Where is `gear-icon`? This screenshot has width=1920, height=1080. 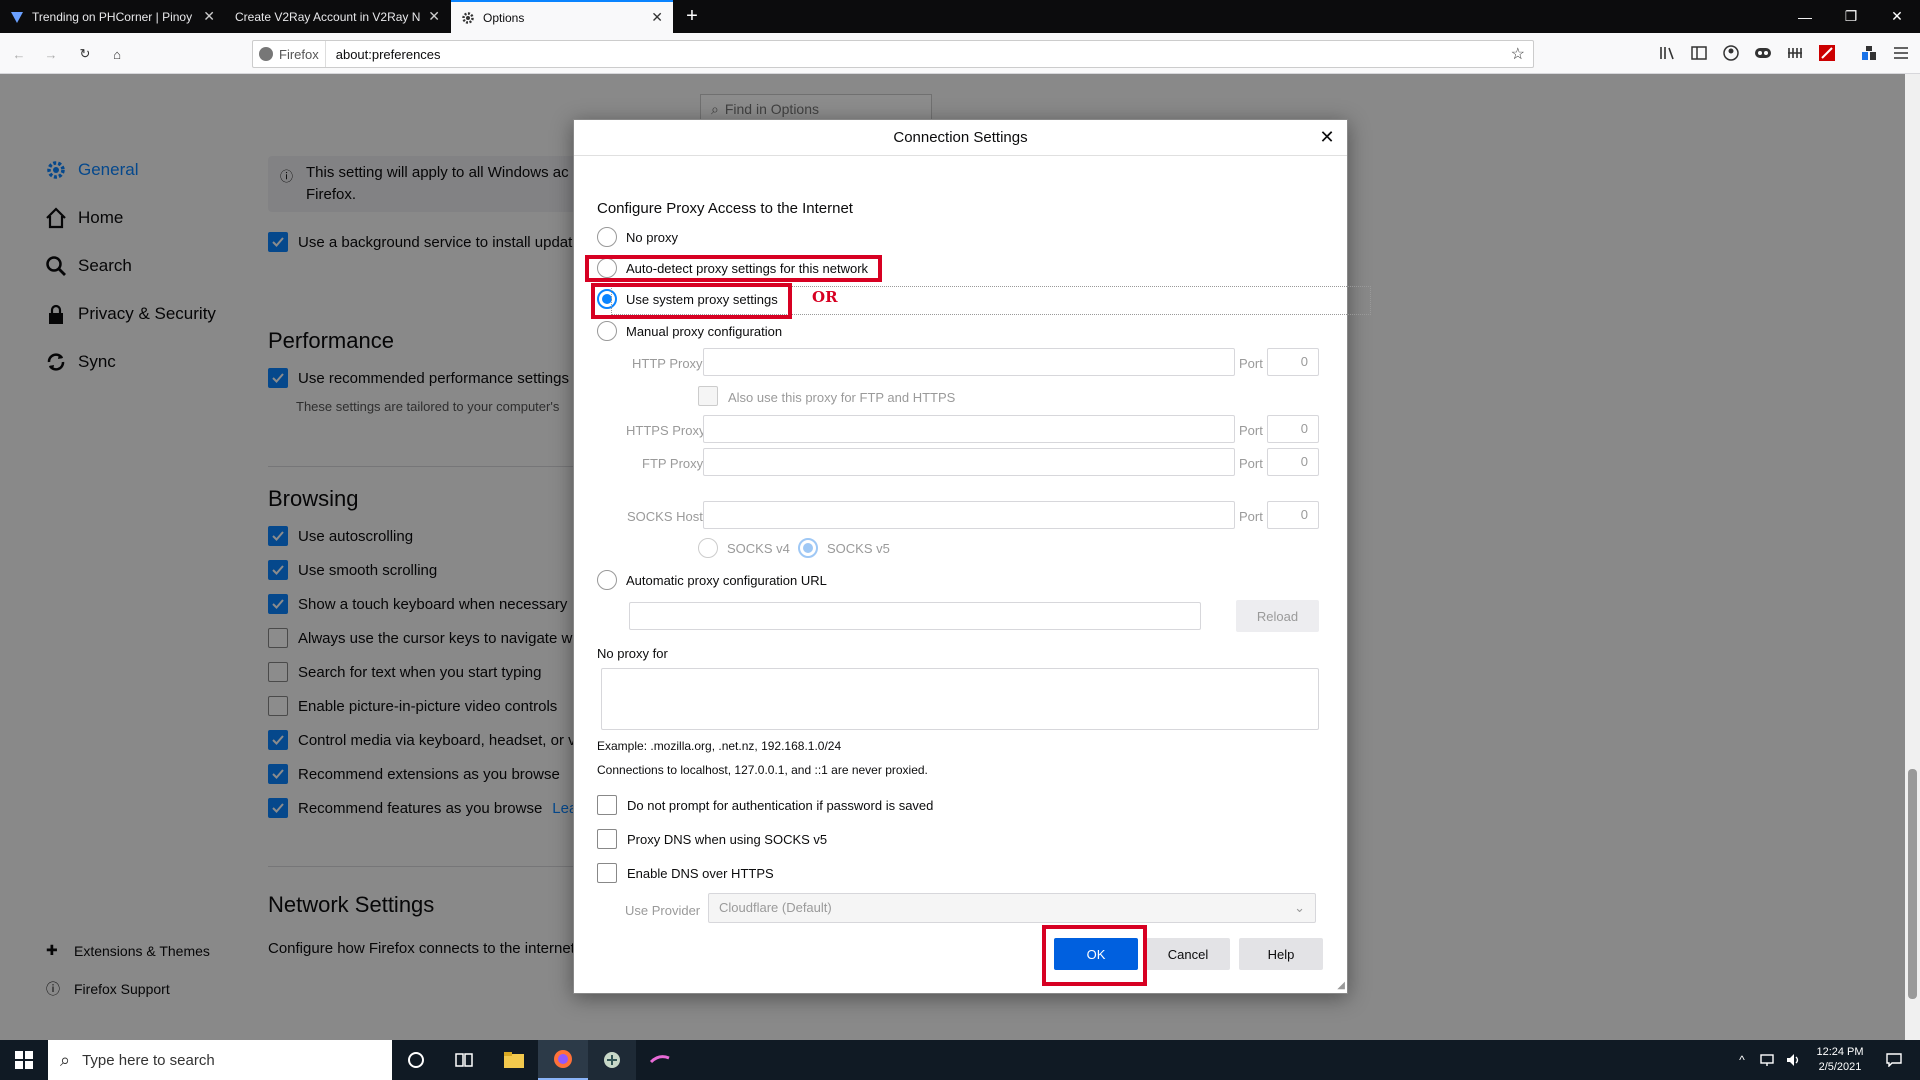
gear-icon is located at coordinates (468, 18).